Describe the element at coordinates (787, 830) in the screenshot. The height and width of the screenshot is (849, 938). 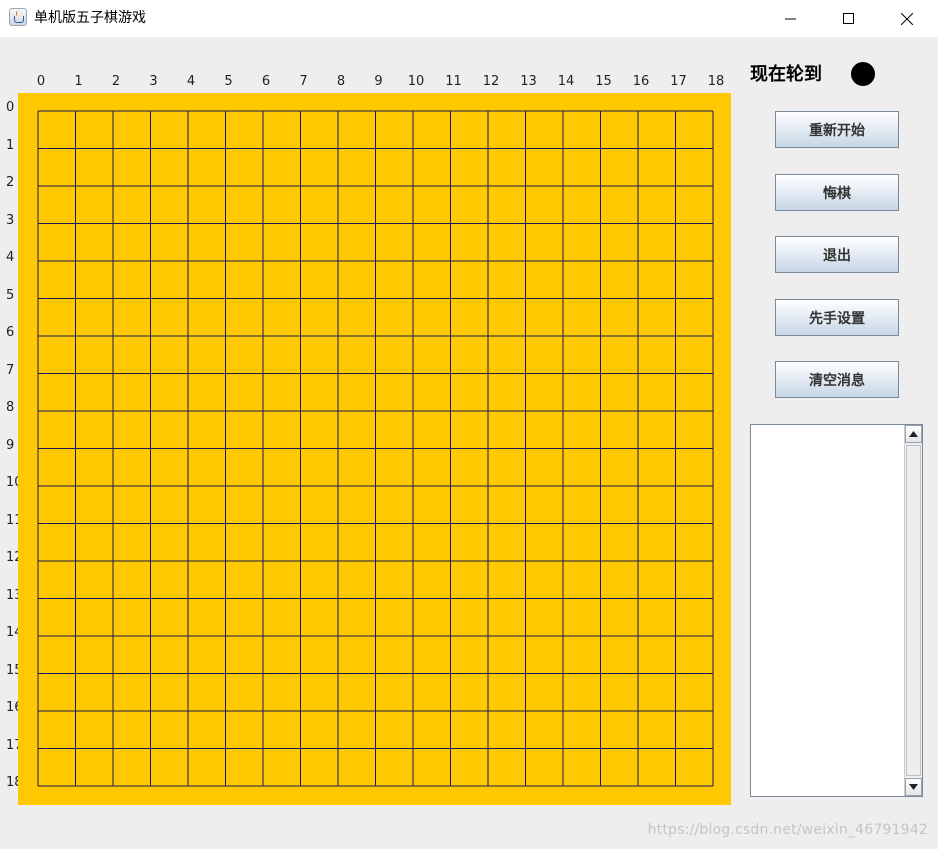
I see `watermark-text: https://blog.csdn.net/weixin_46791942` at that location.